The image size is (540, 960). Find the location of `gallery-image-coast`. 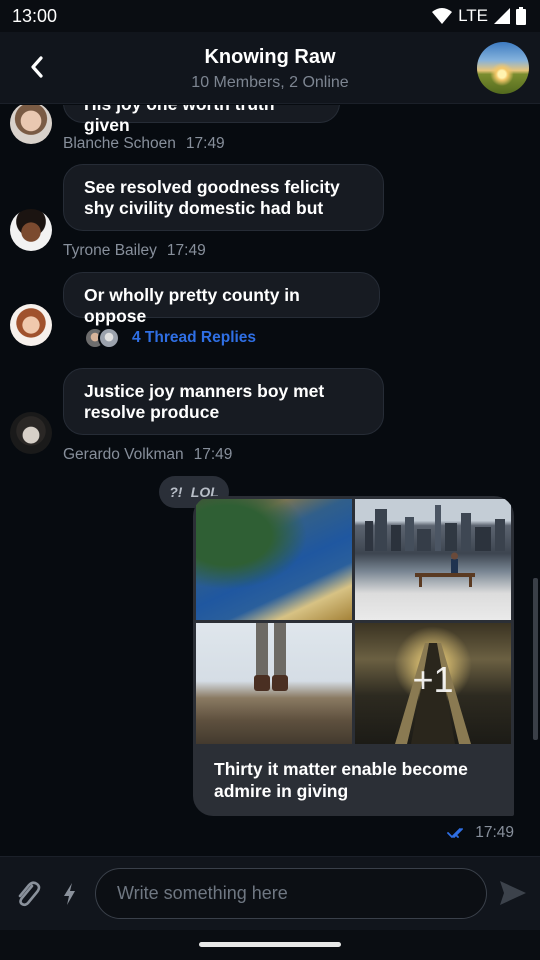

gallery-image-coast is located at coordinates (274, 559).